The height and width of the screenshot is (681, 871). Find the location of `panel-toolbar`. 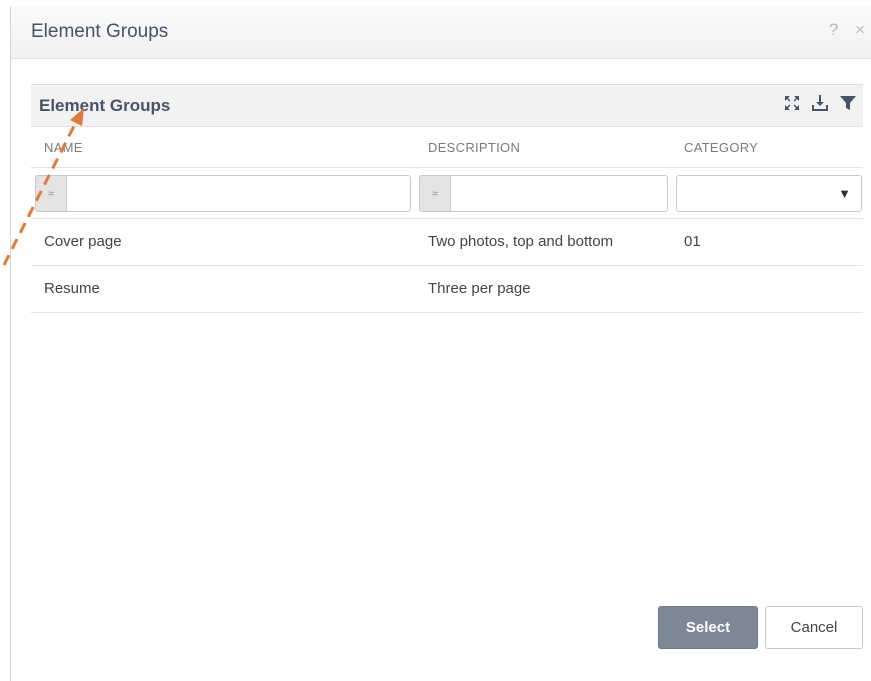

panel-toolbar is located at coordinates (820, 103).